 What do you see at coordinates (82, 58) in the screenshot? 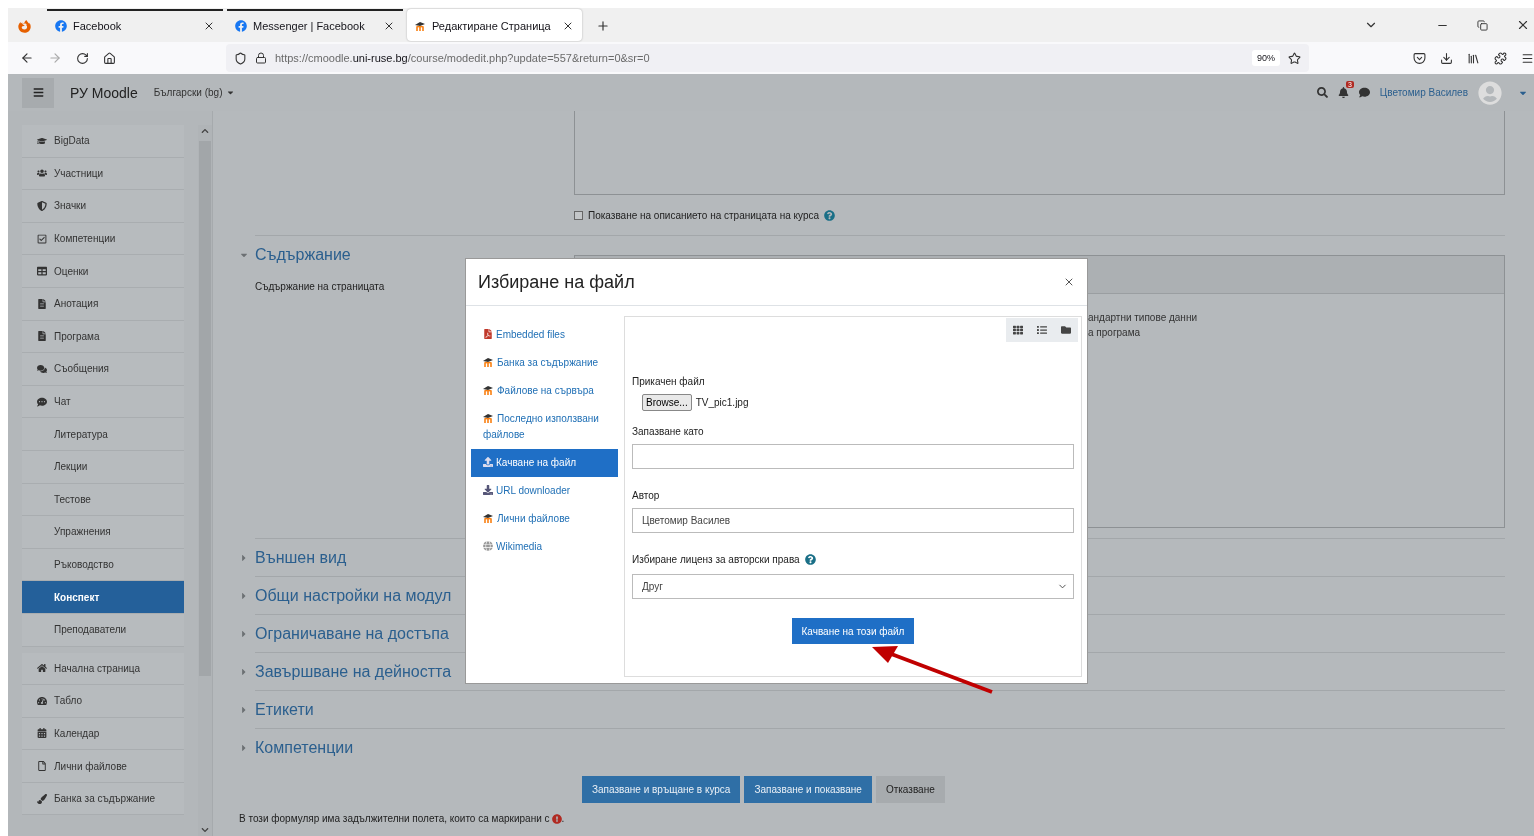
I see `reload-icon` at bounding box center [82, 58].